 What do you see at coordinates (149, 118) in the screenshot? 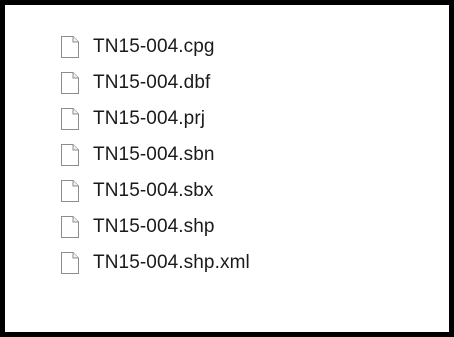
I see `file-name: TN15-004.prj` at bounding box center [149, 118].